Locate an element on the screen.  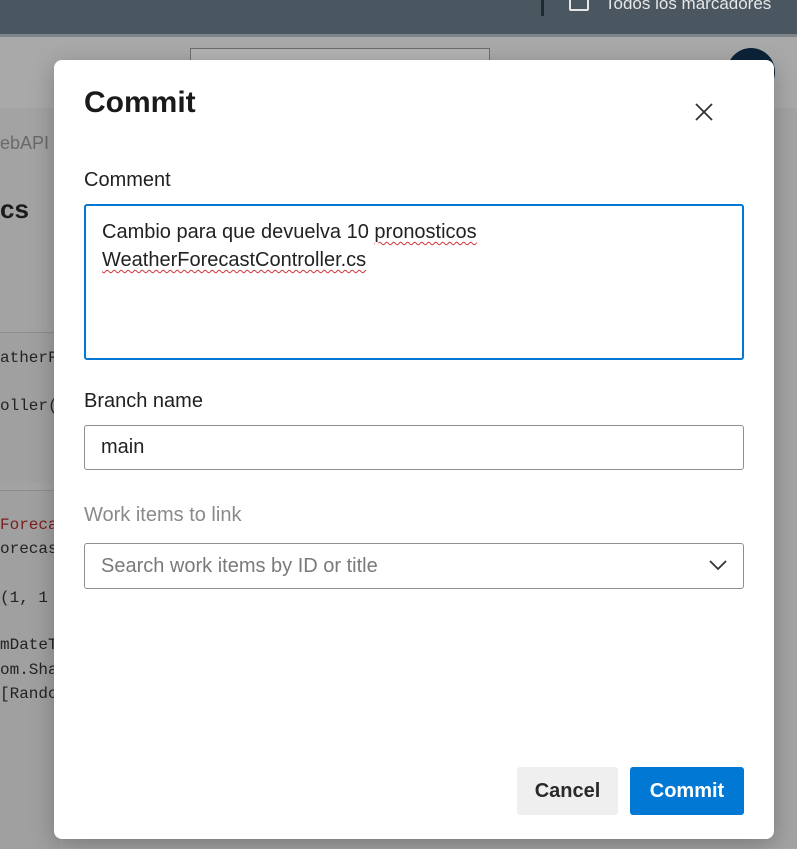
comment-line-2: WeatherForecastController.cs is located at coordinates (414, 260).